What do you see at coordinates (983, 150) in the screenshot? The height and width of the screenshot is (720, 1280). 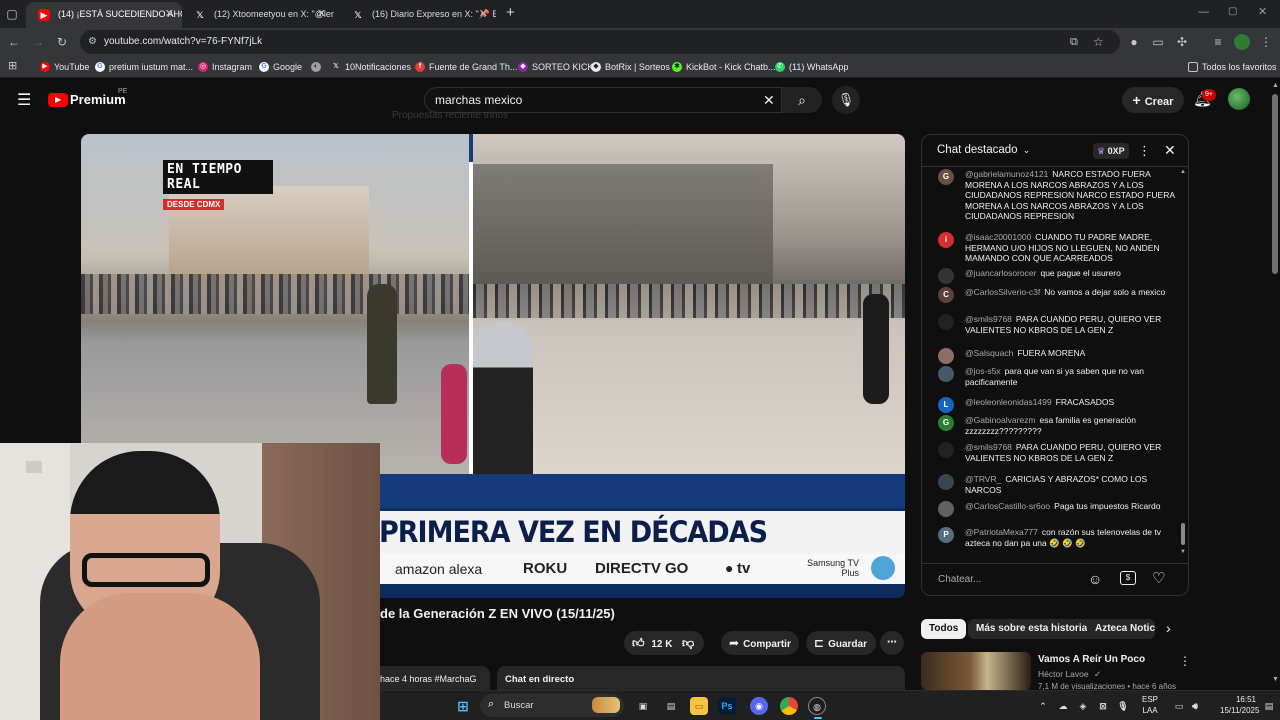 I see `chat-mode-dropdown: Chat destacado ⌄` at bounding box center [983, 150].